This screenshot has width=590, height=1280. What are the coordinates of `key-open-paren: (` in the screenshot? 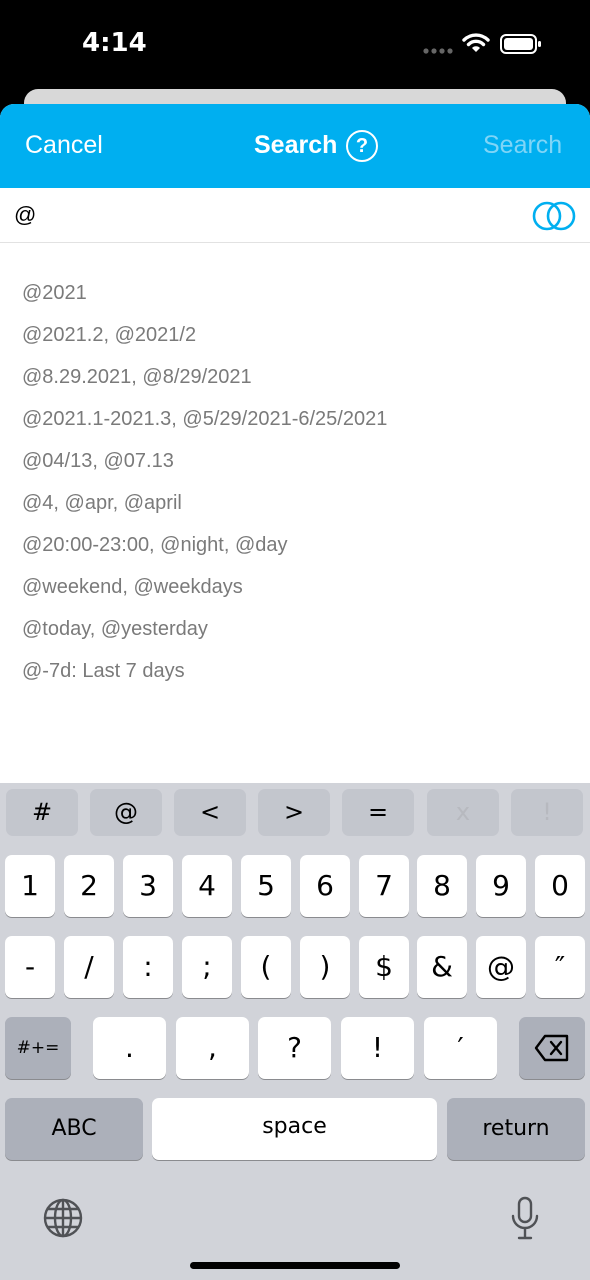 It's located at (266, 967).